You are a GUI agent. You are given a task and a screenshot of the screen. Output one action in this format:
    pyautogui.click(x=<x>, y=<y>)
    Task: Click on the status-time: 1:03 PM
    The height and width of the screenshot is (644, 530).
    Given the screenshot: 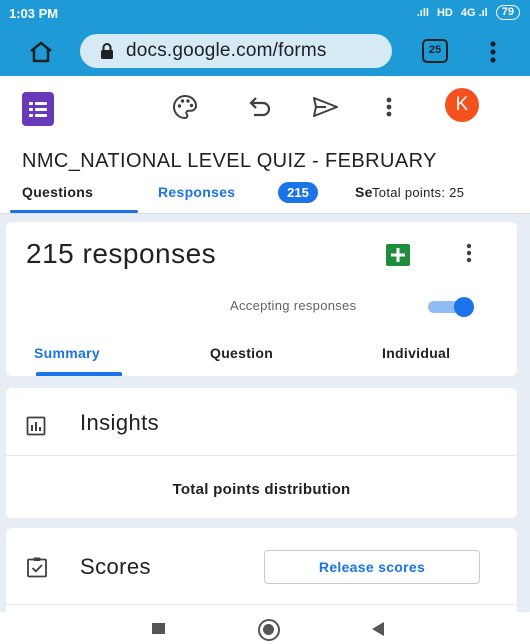 What is the action you would take?
    pyautogui.click(x=34, y=13)
    